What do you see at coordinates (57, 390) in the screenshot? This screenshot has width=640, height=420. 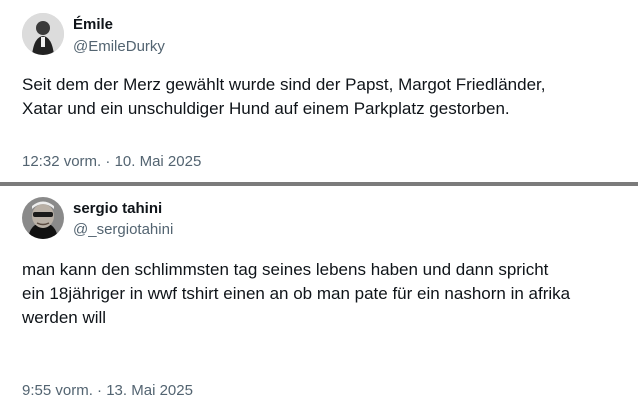 I see `tweet-time: 9:55 vorm.` at bounding box center [57, 390].